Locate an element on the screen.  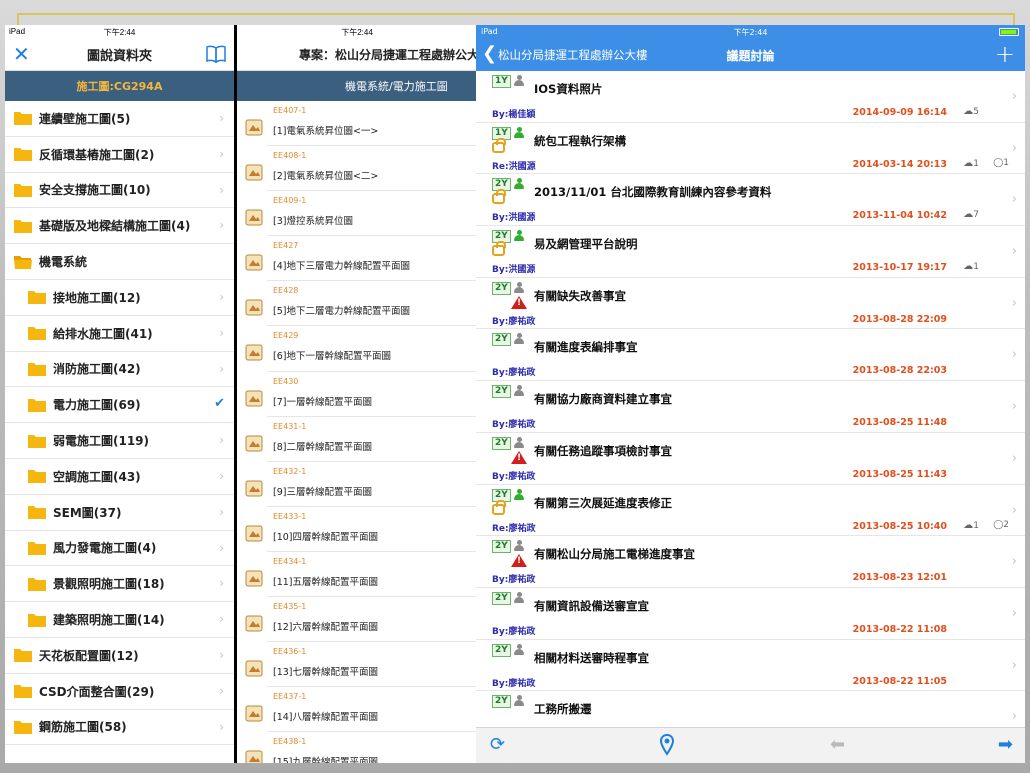
folder-item: 消防施工圖(42) › is located at coordinates (119, 370).